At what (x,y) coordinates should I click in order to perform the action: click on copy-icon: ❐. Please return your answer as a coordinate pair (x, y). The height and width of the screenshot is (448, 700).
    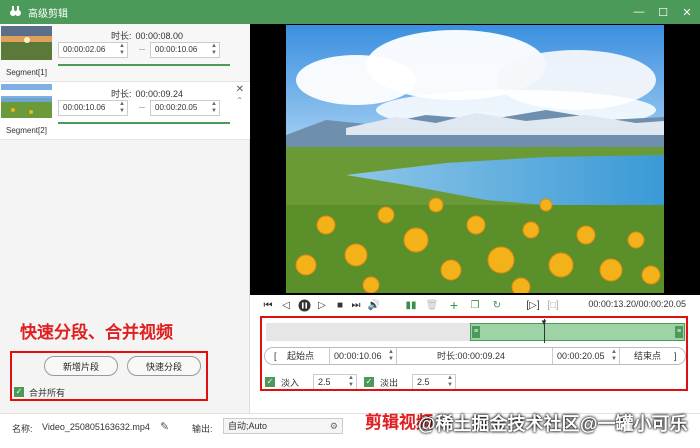
    Looking at the image, I should click on (475, 305).